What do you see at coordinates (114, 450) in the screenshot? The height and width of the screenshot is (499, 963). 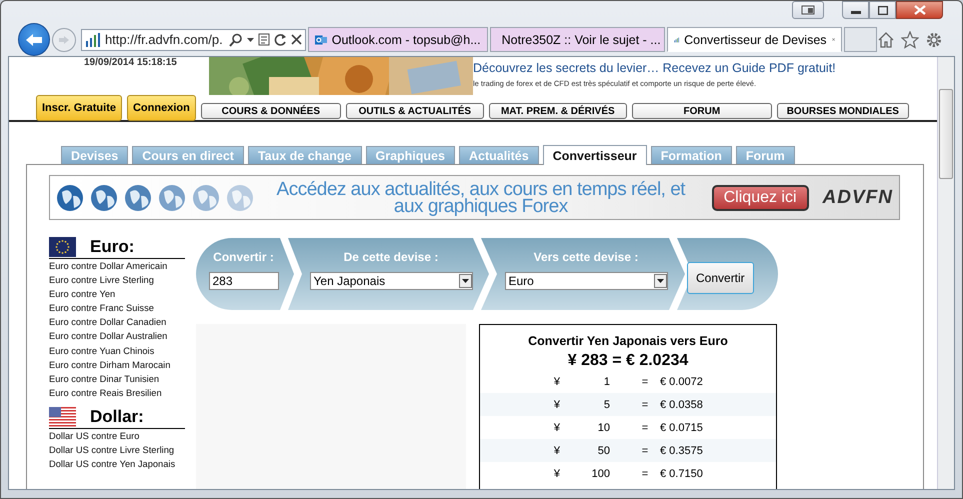 I see `currency-link: Dollar US contre Livre Sterling` at bounding box center [114, 450].